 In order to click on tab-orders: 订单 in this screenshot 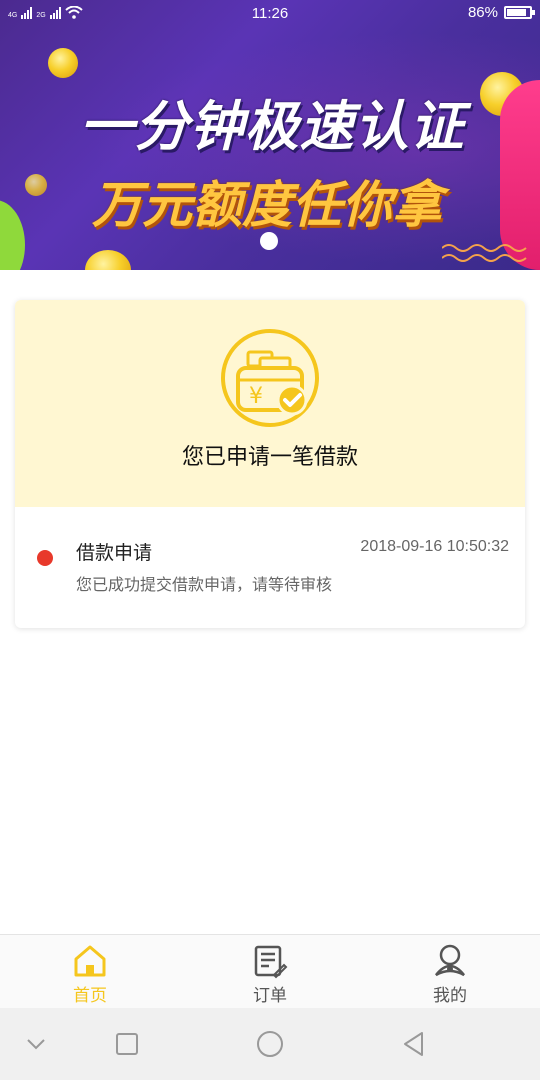, I will do `click(270, 972)`.